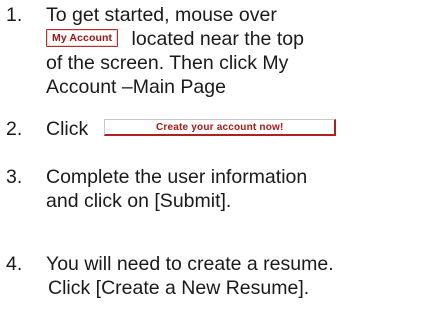 The width and height of the screenshot is (446, 328). I want to click on step-number: 1., so click(14, 15).